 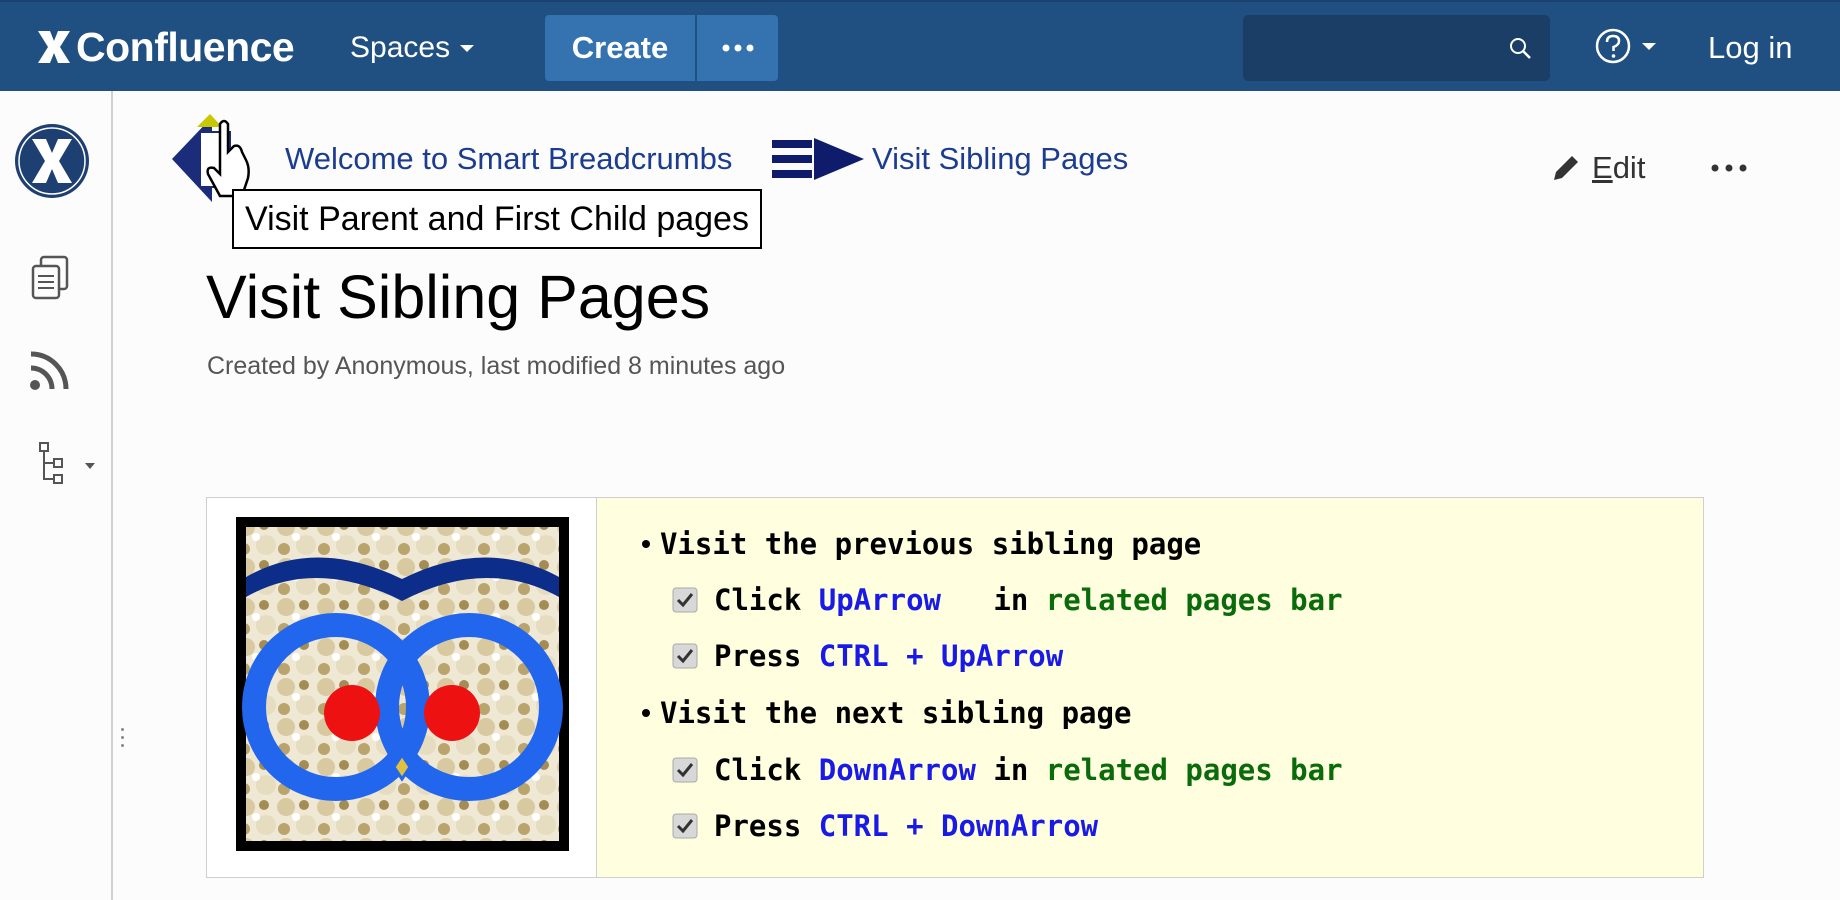 I want to click on list-item: Click UpArrow in related pages bar, so click(x=1007, y=600).